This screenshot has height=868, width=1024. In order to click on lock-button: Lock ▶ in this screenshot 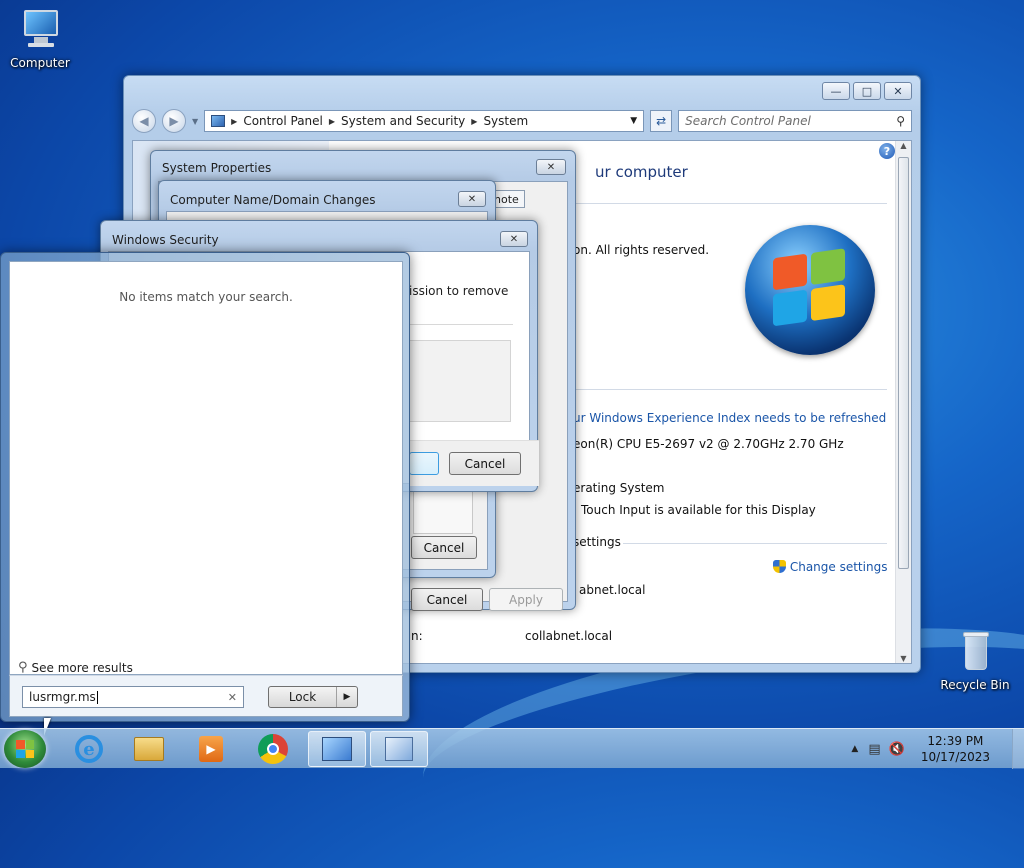, I will do `click(313, 697)`.